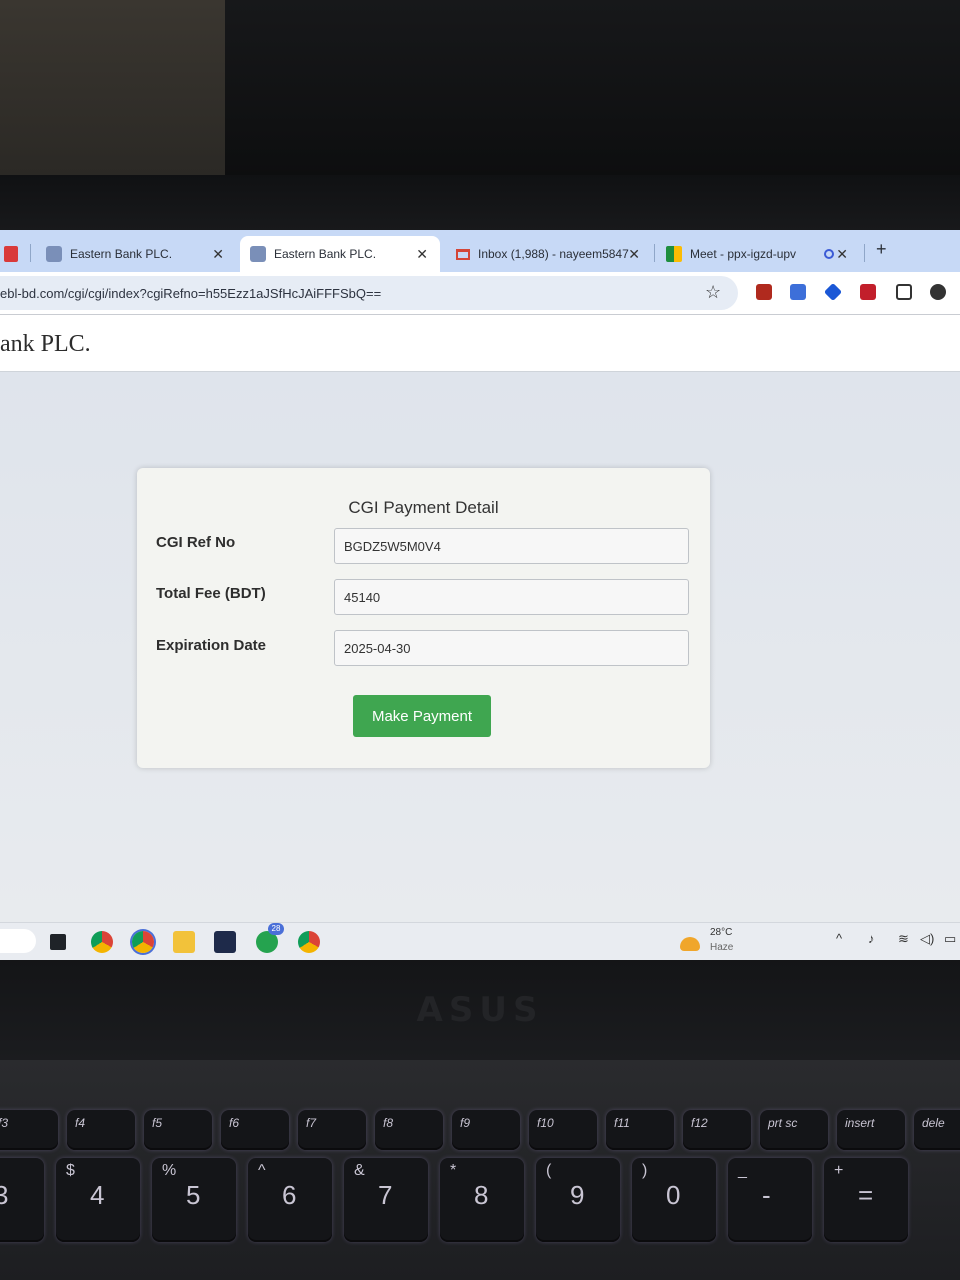 The height and width of the screenshot is (1280, 960). I want to click on pinned-tab, so click(15, 254).